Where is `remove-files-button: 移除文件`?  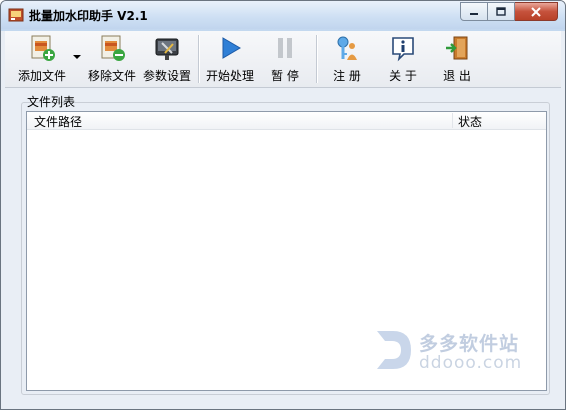
remove-files-button: 移除文件 is located at coordinates (112, 59).